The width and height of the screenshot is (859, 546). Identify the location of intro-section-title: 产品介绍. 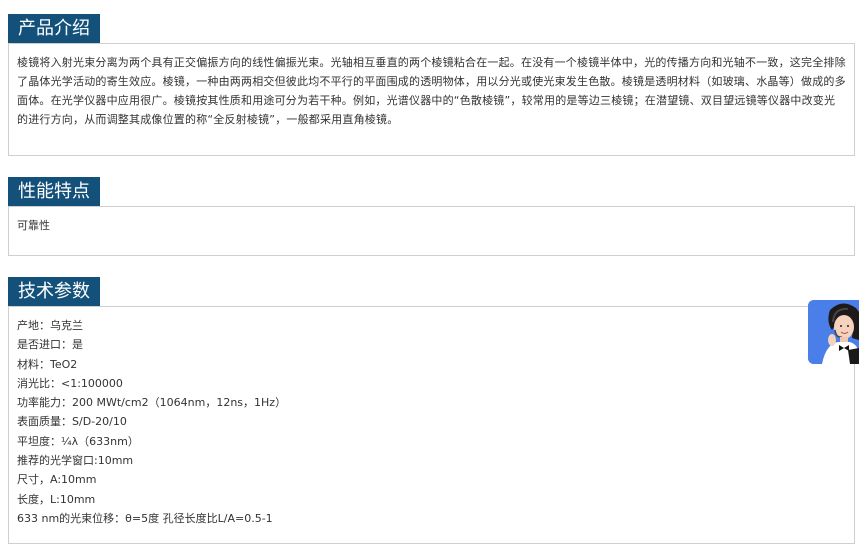
(54, 28).